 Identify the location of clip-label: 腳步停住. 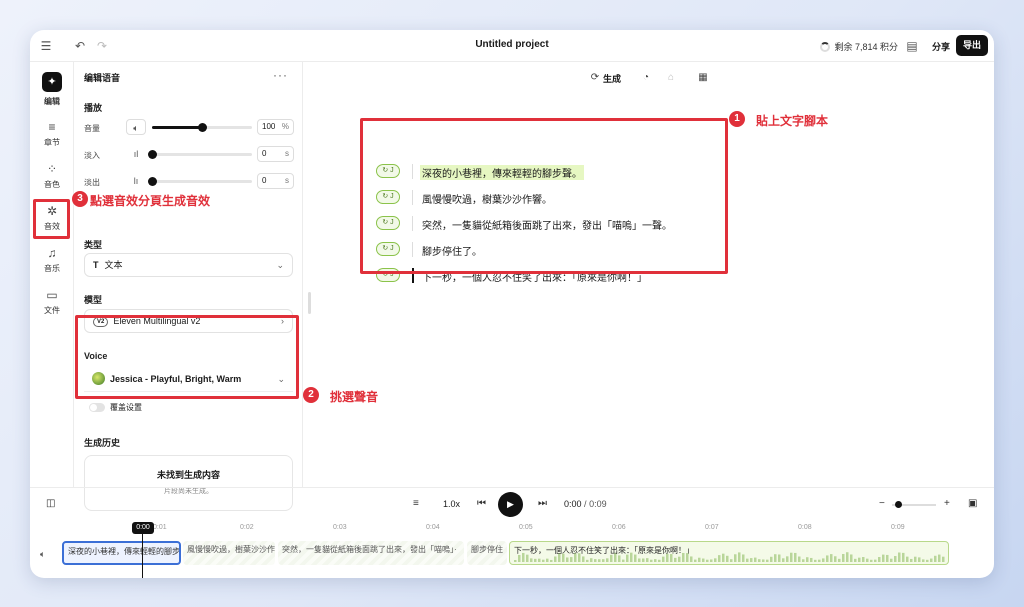
(487, 549).